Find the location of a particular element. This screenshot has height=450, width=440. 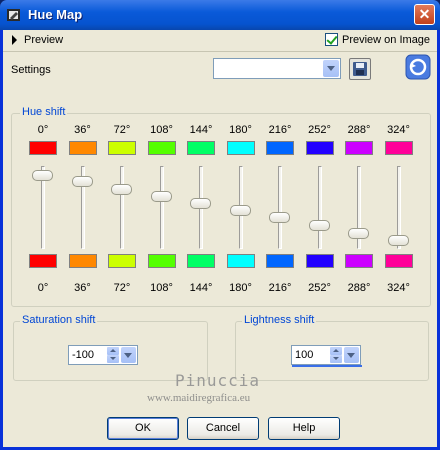

floppy-disk-icon is located at coordinates (360, 69).